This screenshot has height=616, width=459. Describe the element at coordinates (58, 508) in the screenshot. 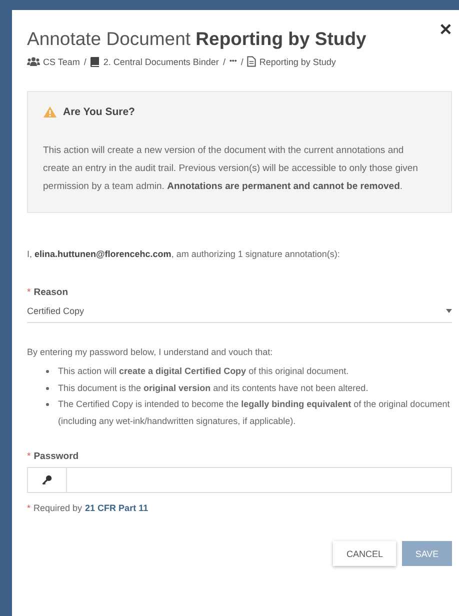

I see `requirement-text: Required by` at that location.